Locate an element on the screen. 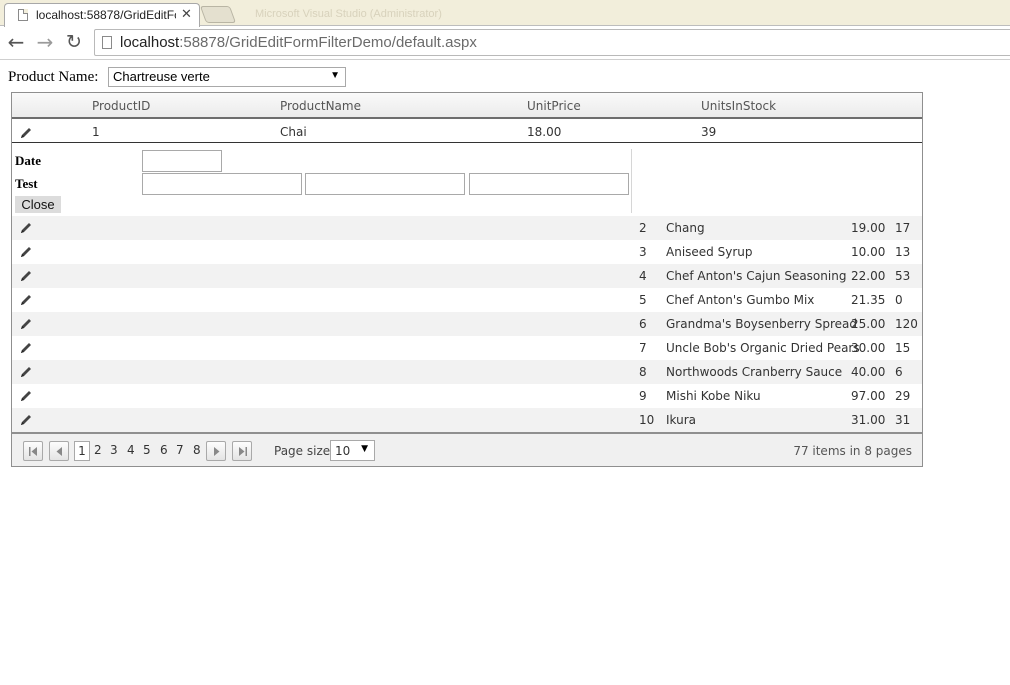 The width and height of the screenshot is (1010, 685). column-header-productname: ProductName is located at coordinates (320, 106).